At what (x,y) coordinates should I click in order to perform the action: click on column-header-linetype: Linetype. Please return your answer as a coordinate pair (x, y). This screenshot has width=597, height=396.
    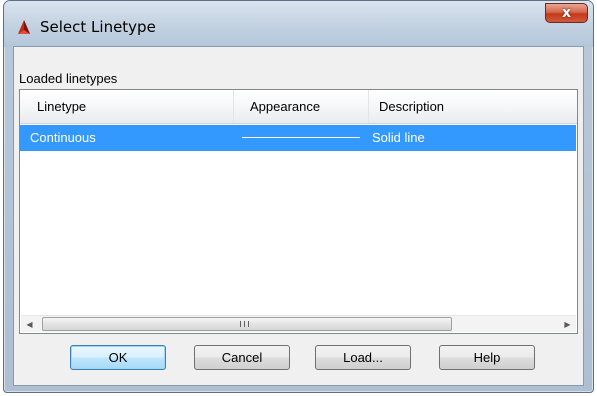
    Looking at the image, I should click on (127, 106).